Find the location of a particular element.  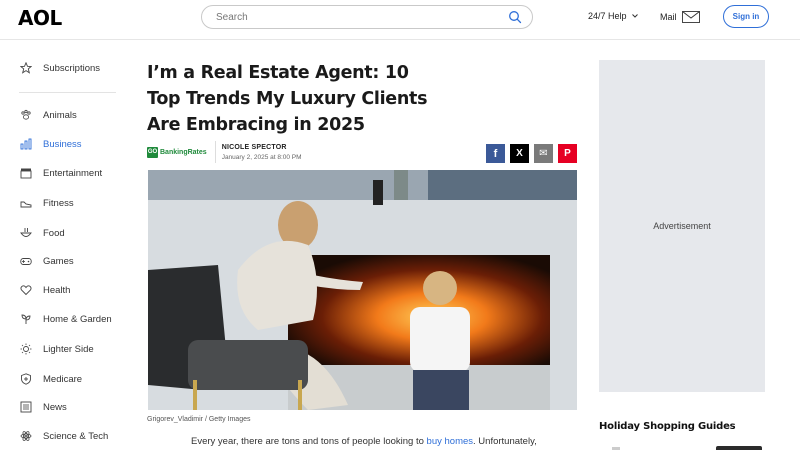

sidebar-item-label: Home & Garden is located at coordinates (77, 319).